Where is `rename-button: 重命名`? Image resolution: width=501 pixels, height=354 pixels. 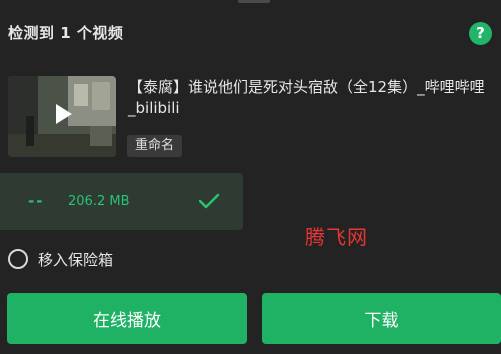 rename-button: 重命名 is located at coordinates (154, 146).